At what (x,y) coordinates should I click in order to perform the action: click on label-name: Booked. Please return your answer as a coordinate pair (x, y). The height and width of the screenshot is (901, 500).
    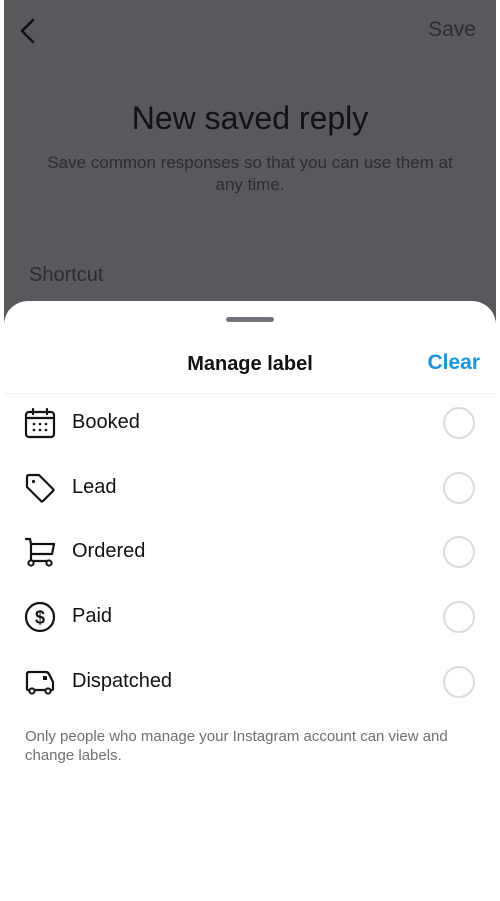
    Looking at the image, I should click on (106, 422).